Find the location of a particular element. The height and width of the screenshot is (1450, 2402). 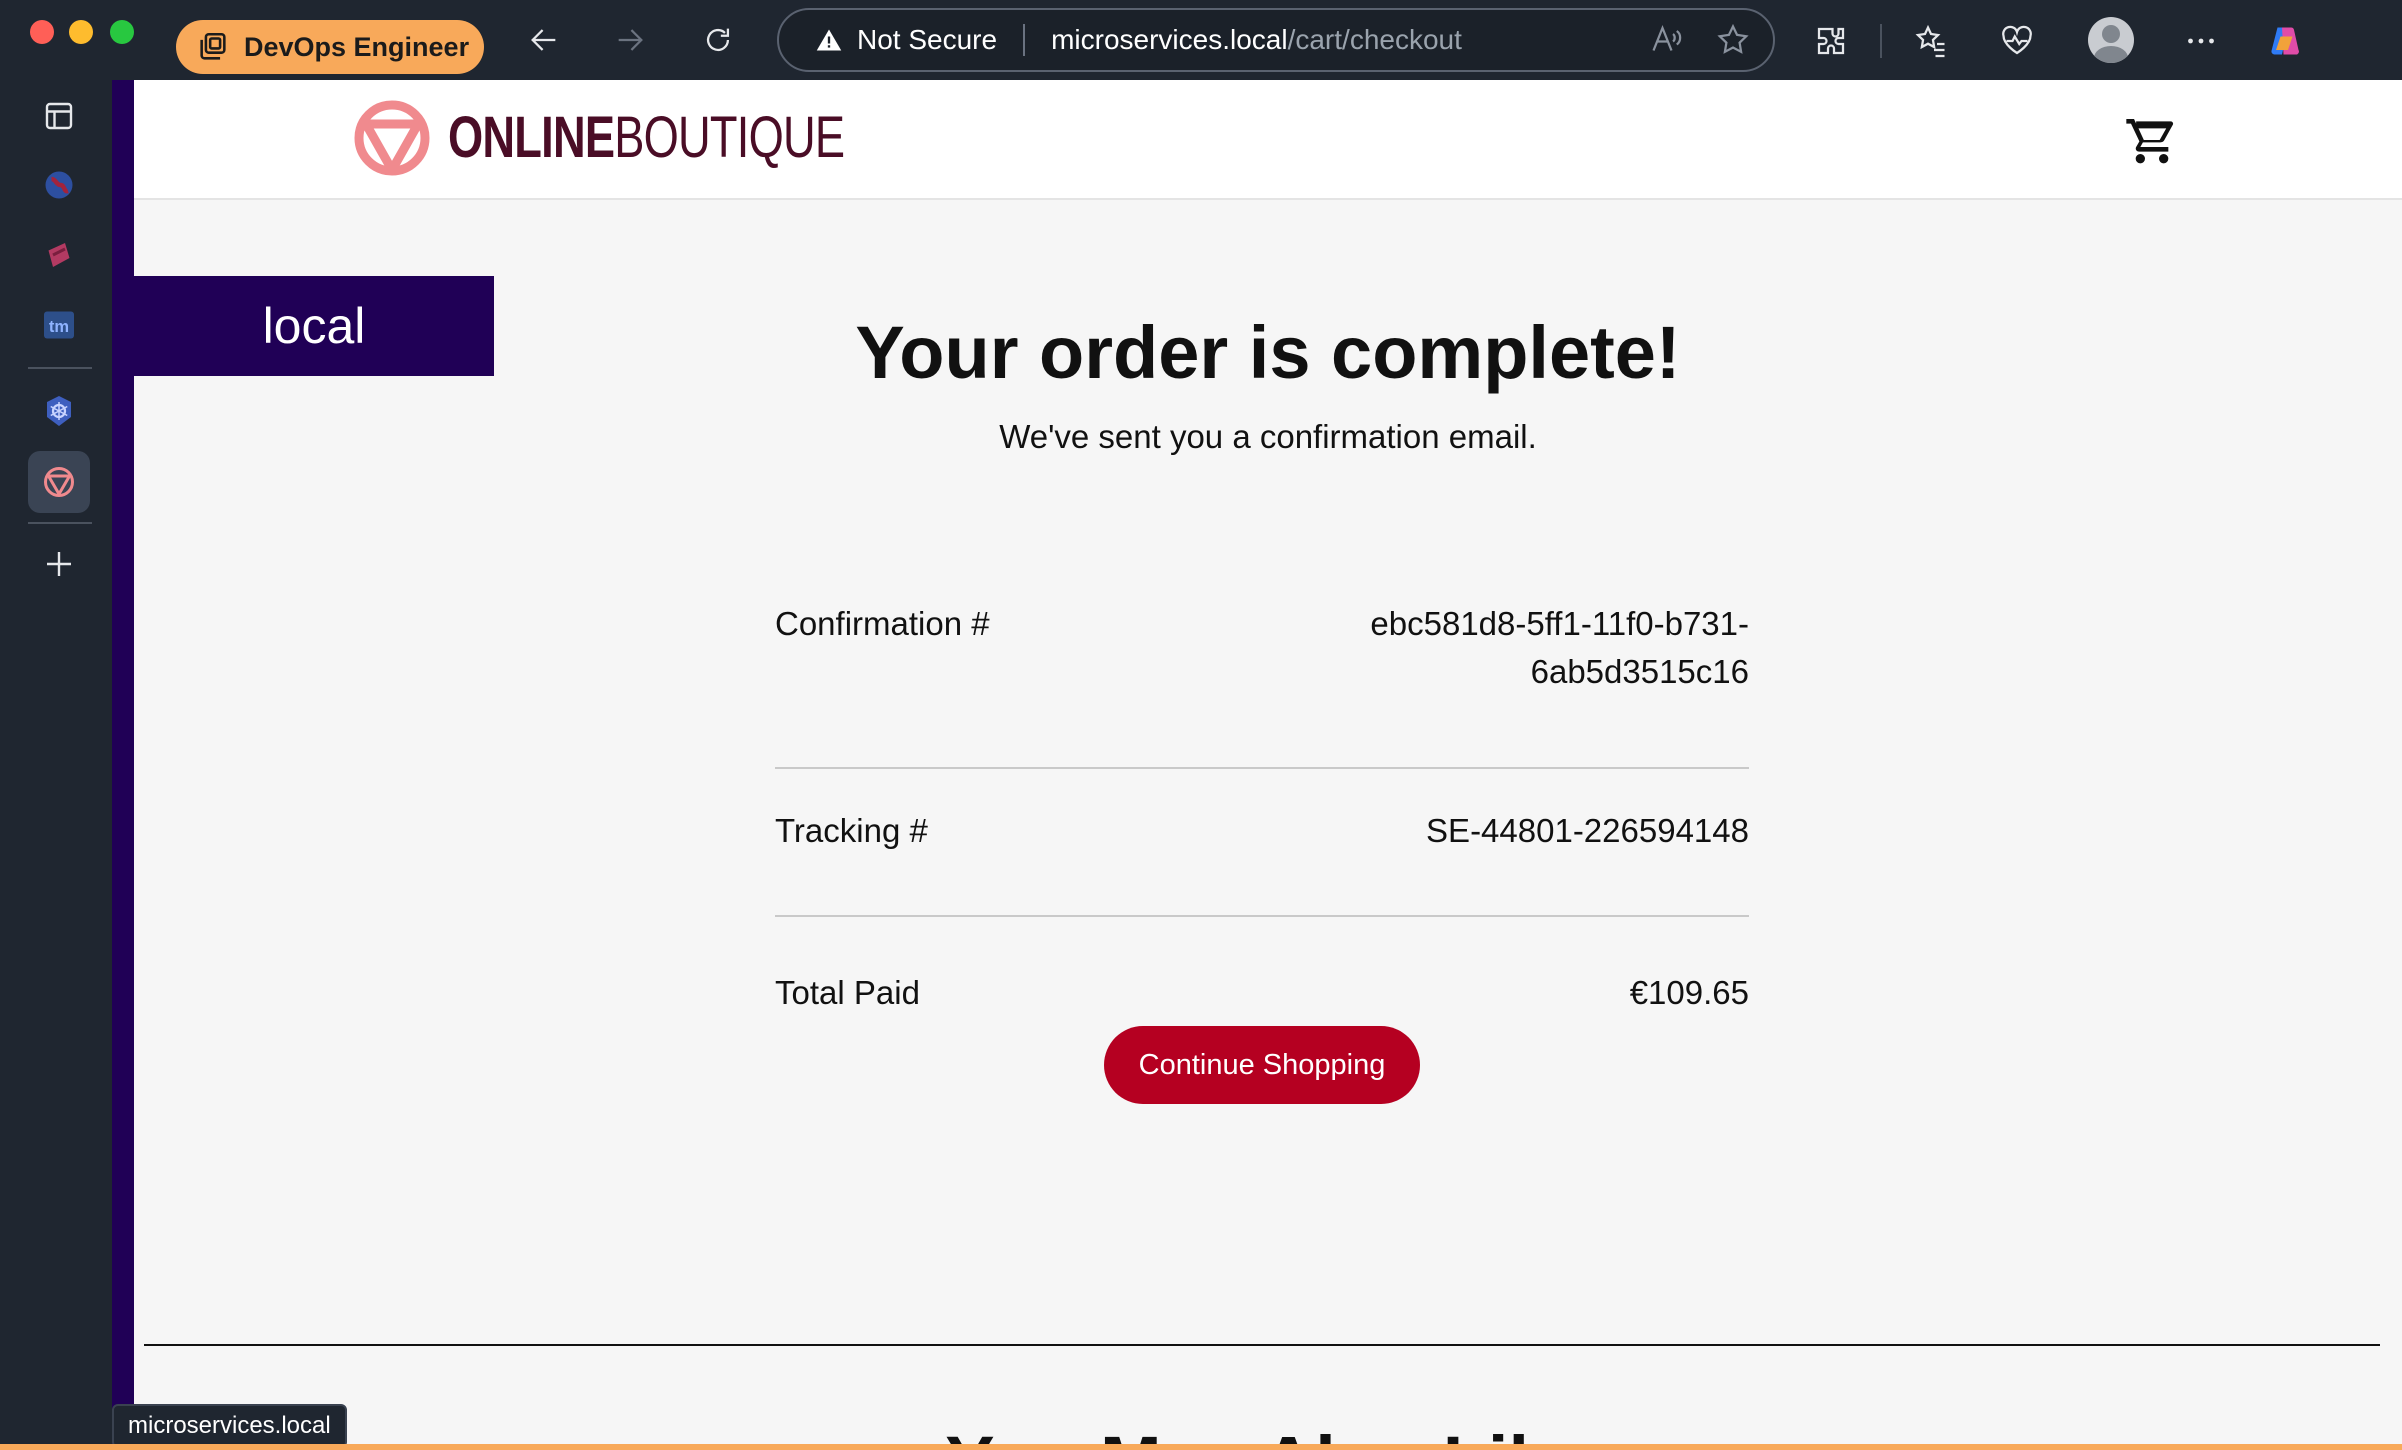

favorites-button is located at coordinates (1931, 41).